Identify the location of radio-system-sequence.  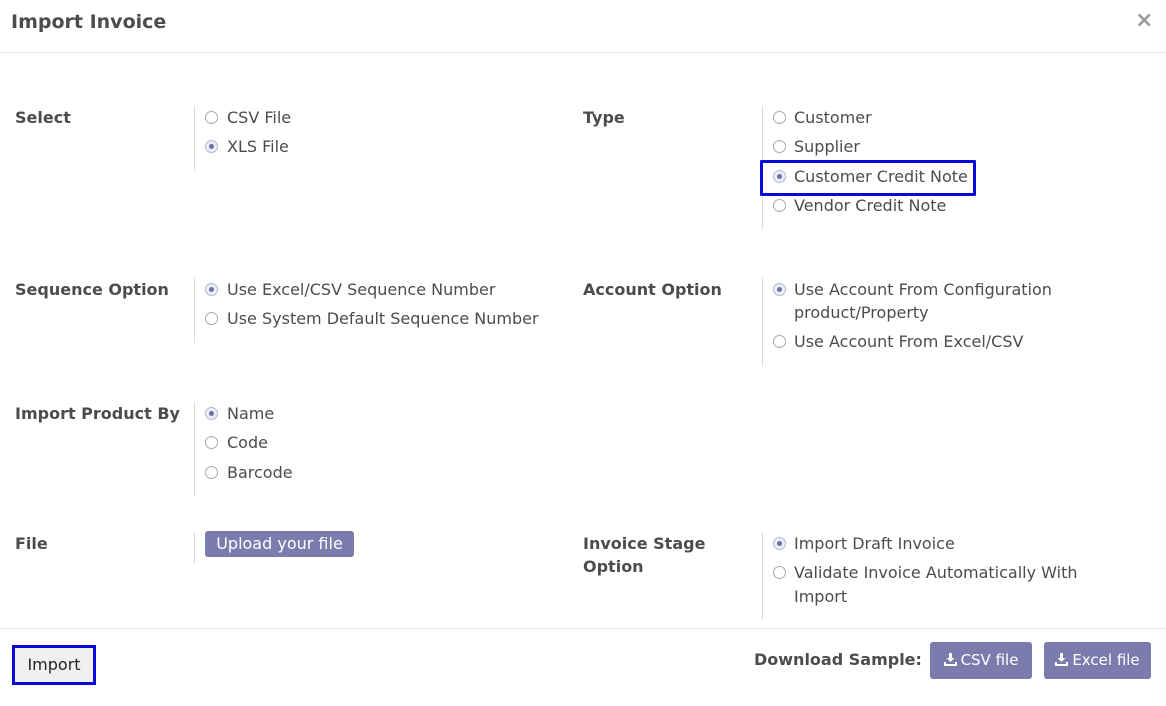
(211, 318).